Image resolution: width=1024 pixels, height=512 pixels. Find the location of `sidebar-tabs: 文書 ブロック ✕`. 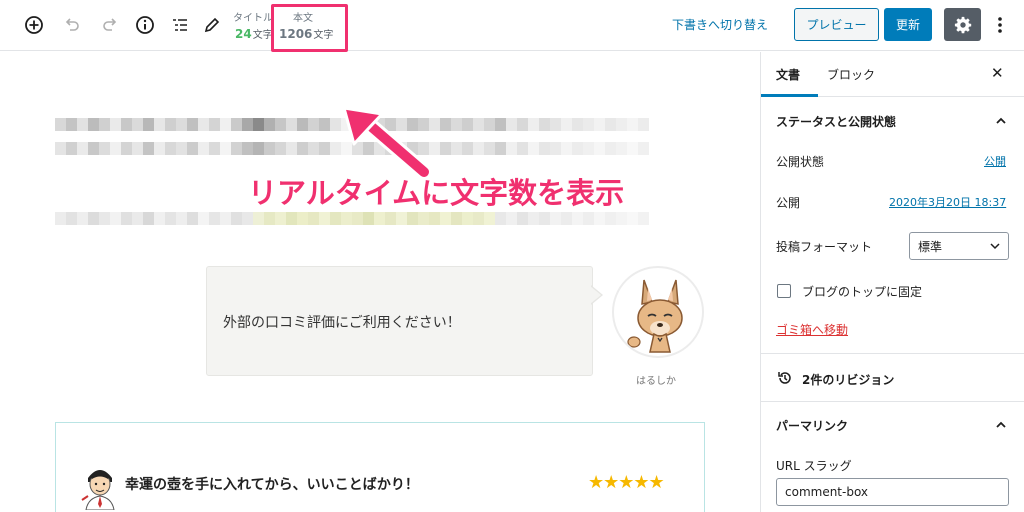

sidebar-tabs: 文書 ブロック ✕ is located at coordinates (892, 74).